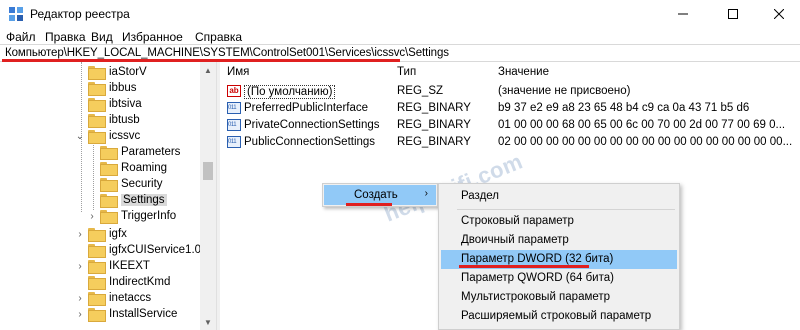 The image size is (800, 330). I want to click on submenu-item-multistring: Мультистроковый параметр, so click(559, 297).